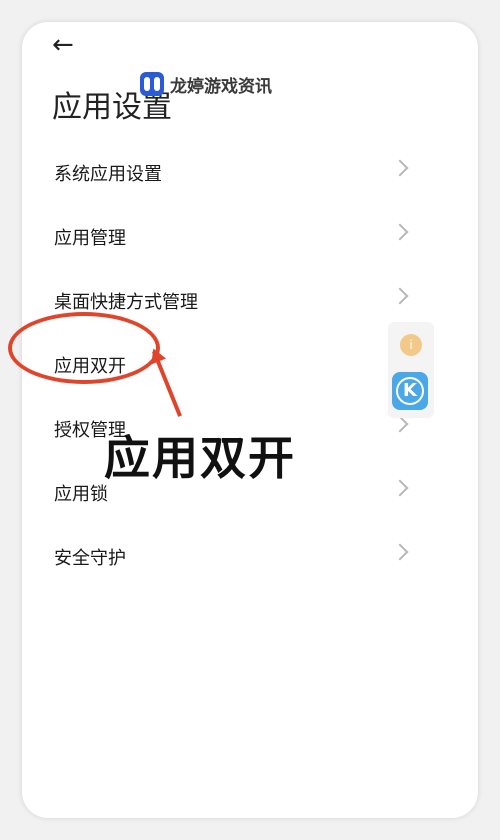  I want to click on annotation-caption: 应用双开, so click(200, 458).